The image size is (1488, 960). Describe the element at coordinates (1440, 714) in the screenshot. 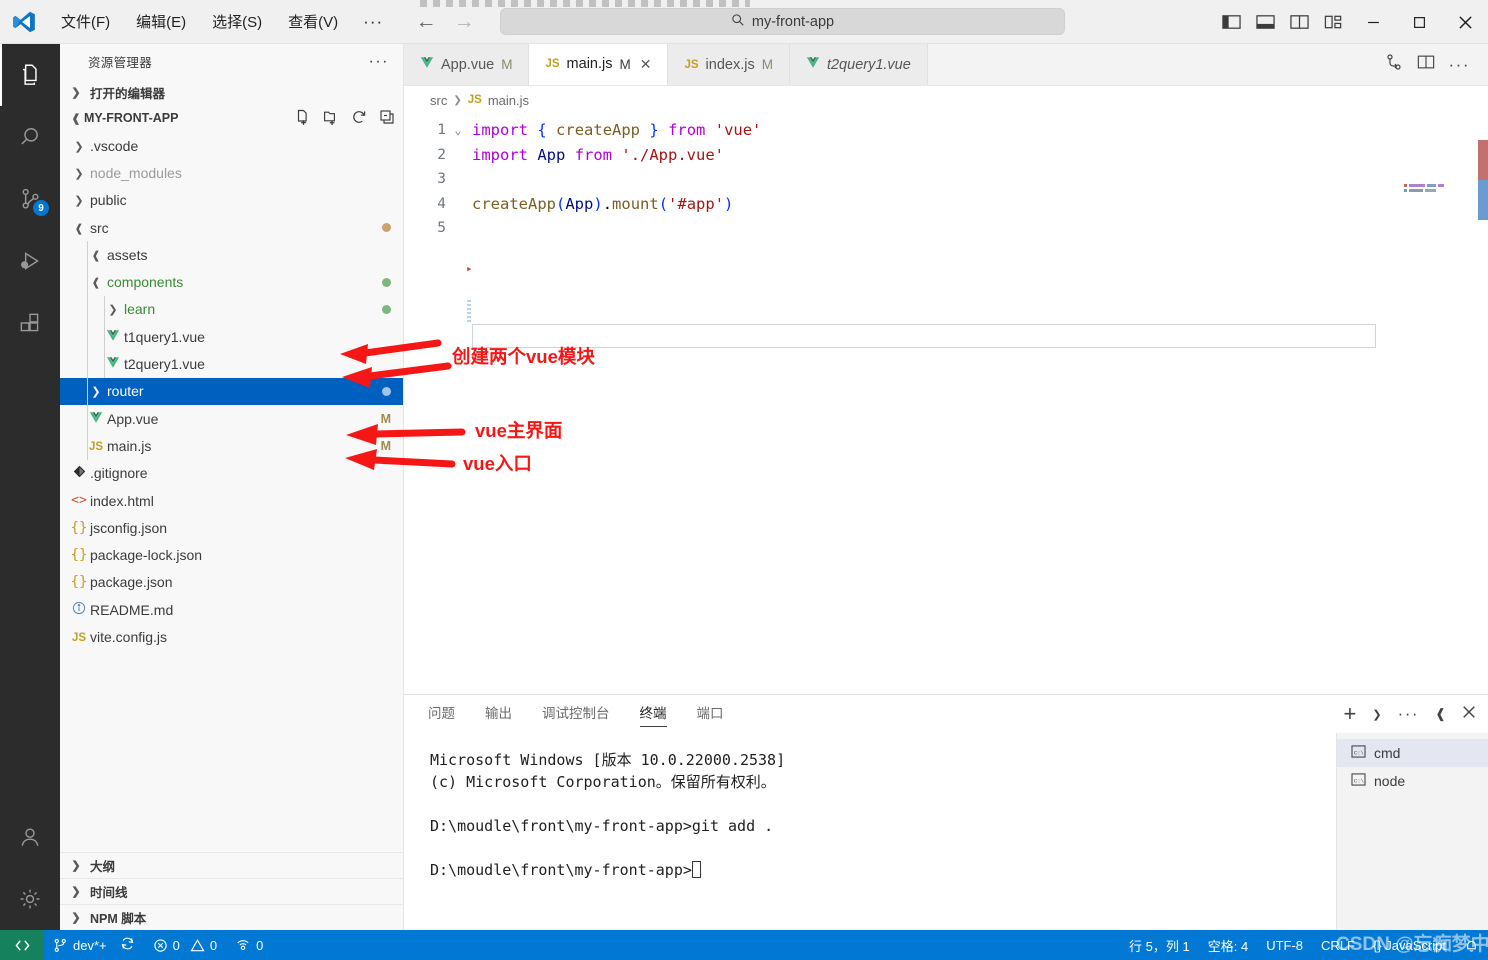

I see `maximize-panel-icon: ❰` at that location.